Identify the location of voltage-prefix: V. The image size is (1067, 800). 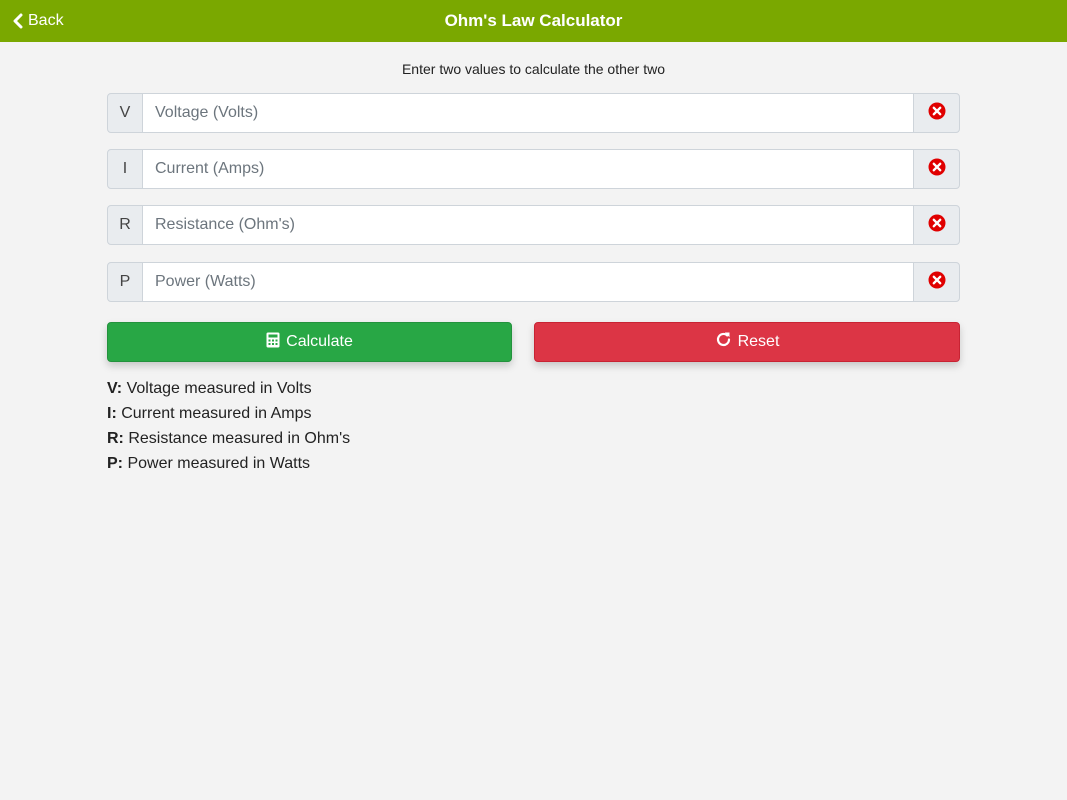
(125, 113).